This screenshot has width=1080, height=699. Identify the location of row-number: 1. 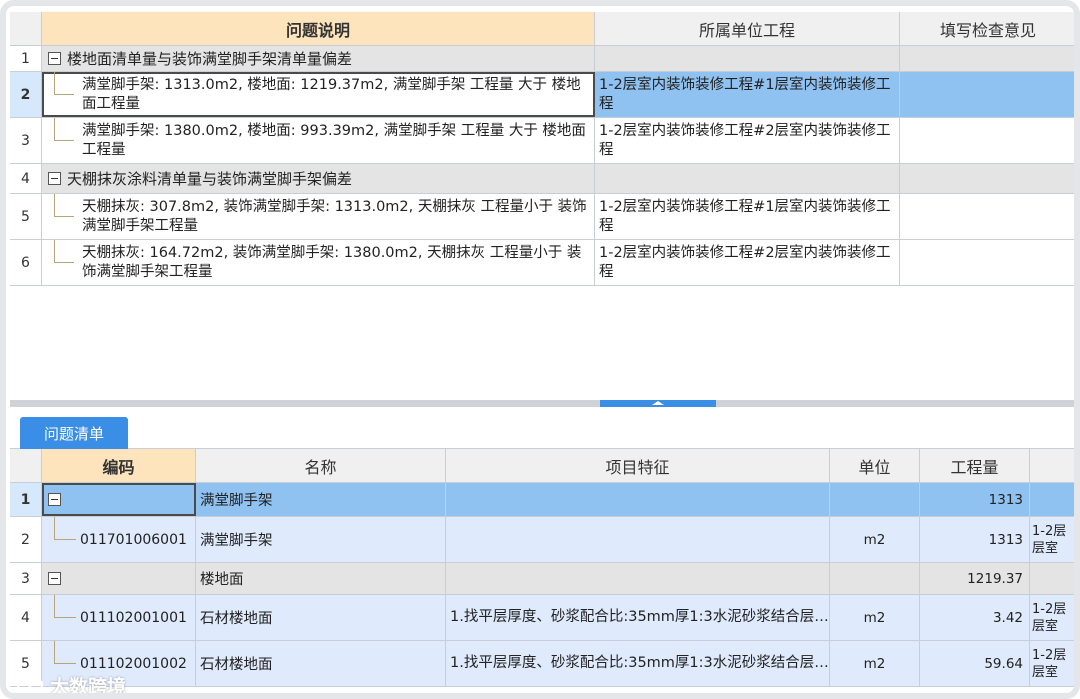
(26, 499).